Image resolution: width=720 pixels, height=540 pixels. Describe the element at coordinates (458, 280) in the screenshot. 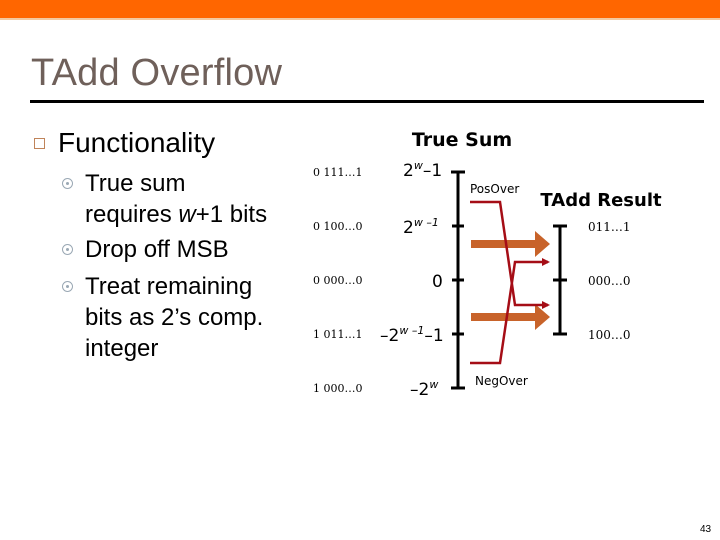

I see `true-sum-axis` at that location.